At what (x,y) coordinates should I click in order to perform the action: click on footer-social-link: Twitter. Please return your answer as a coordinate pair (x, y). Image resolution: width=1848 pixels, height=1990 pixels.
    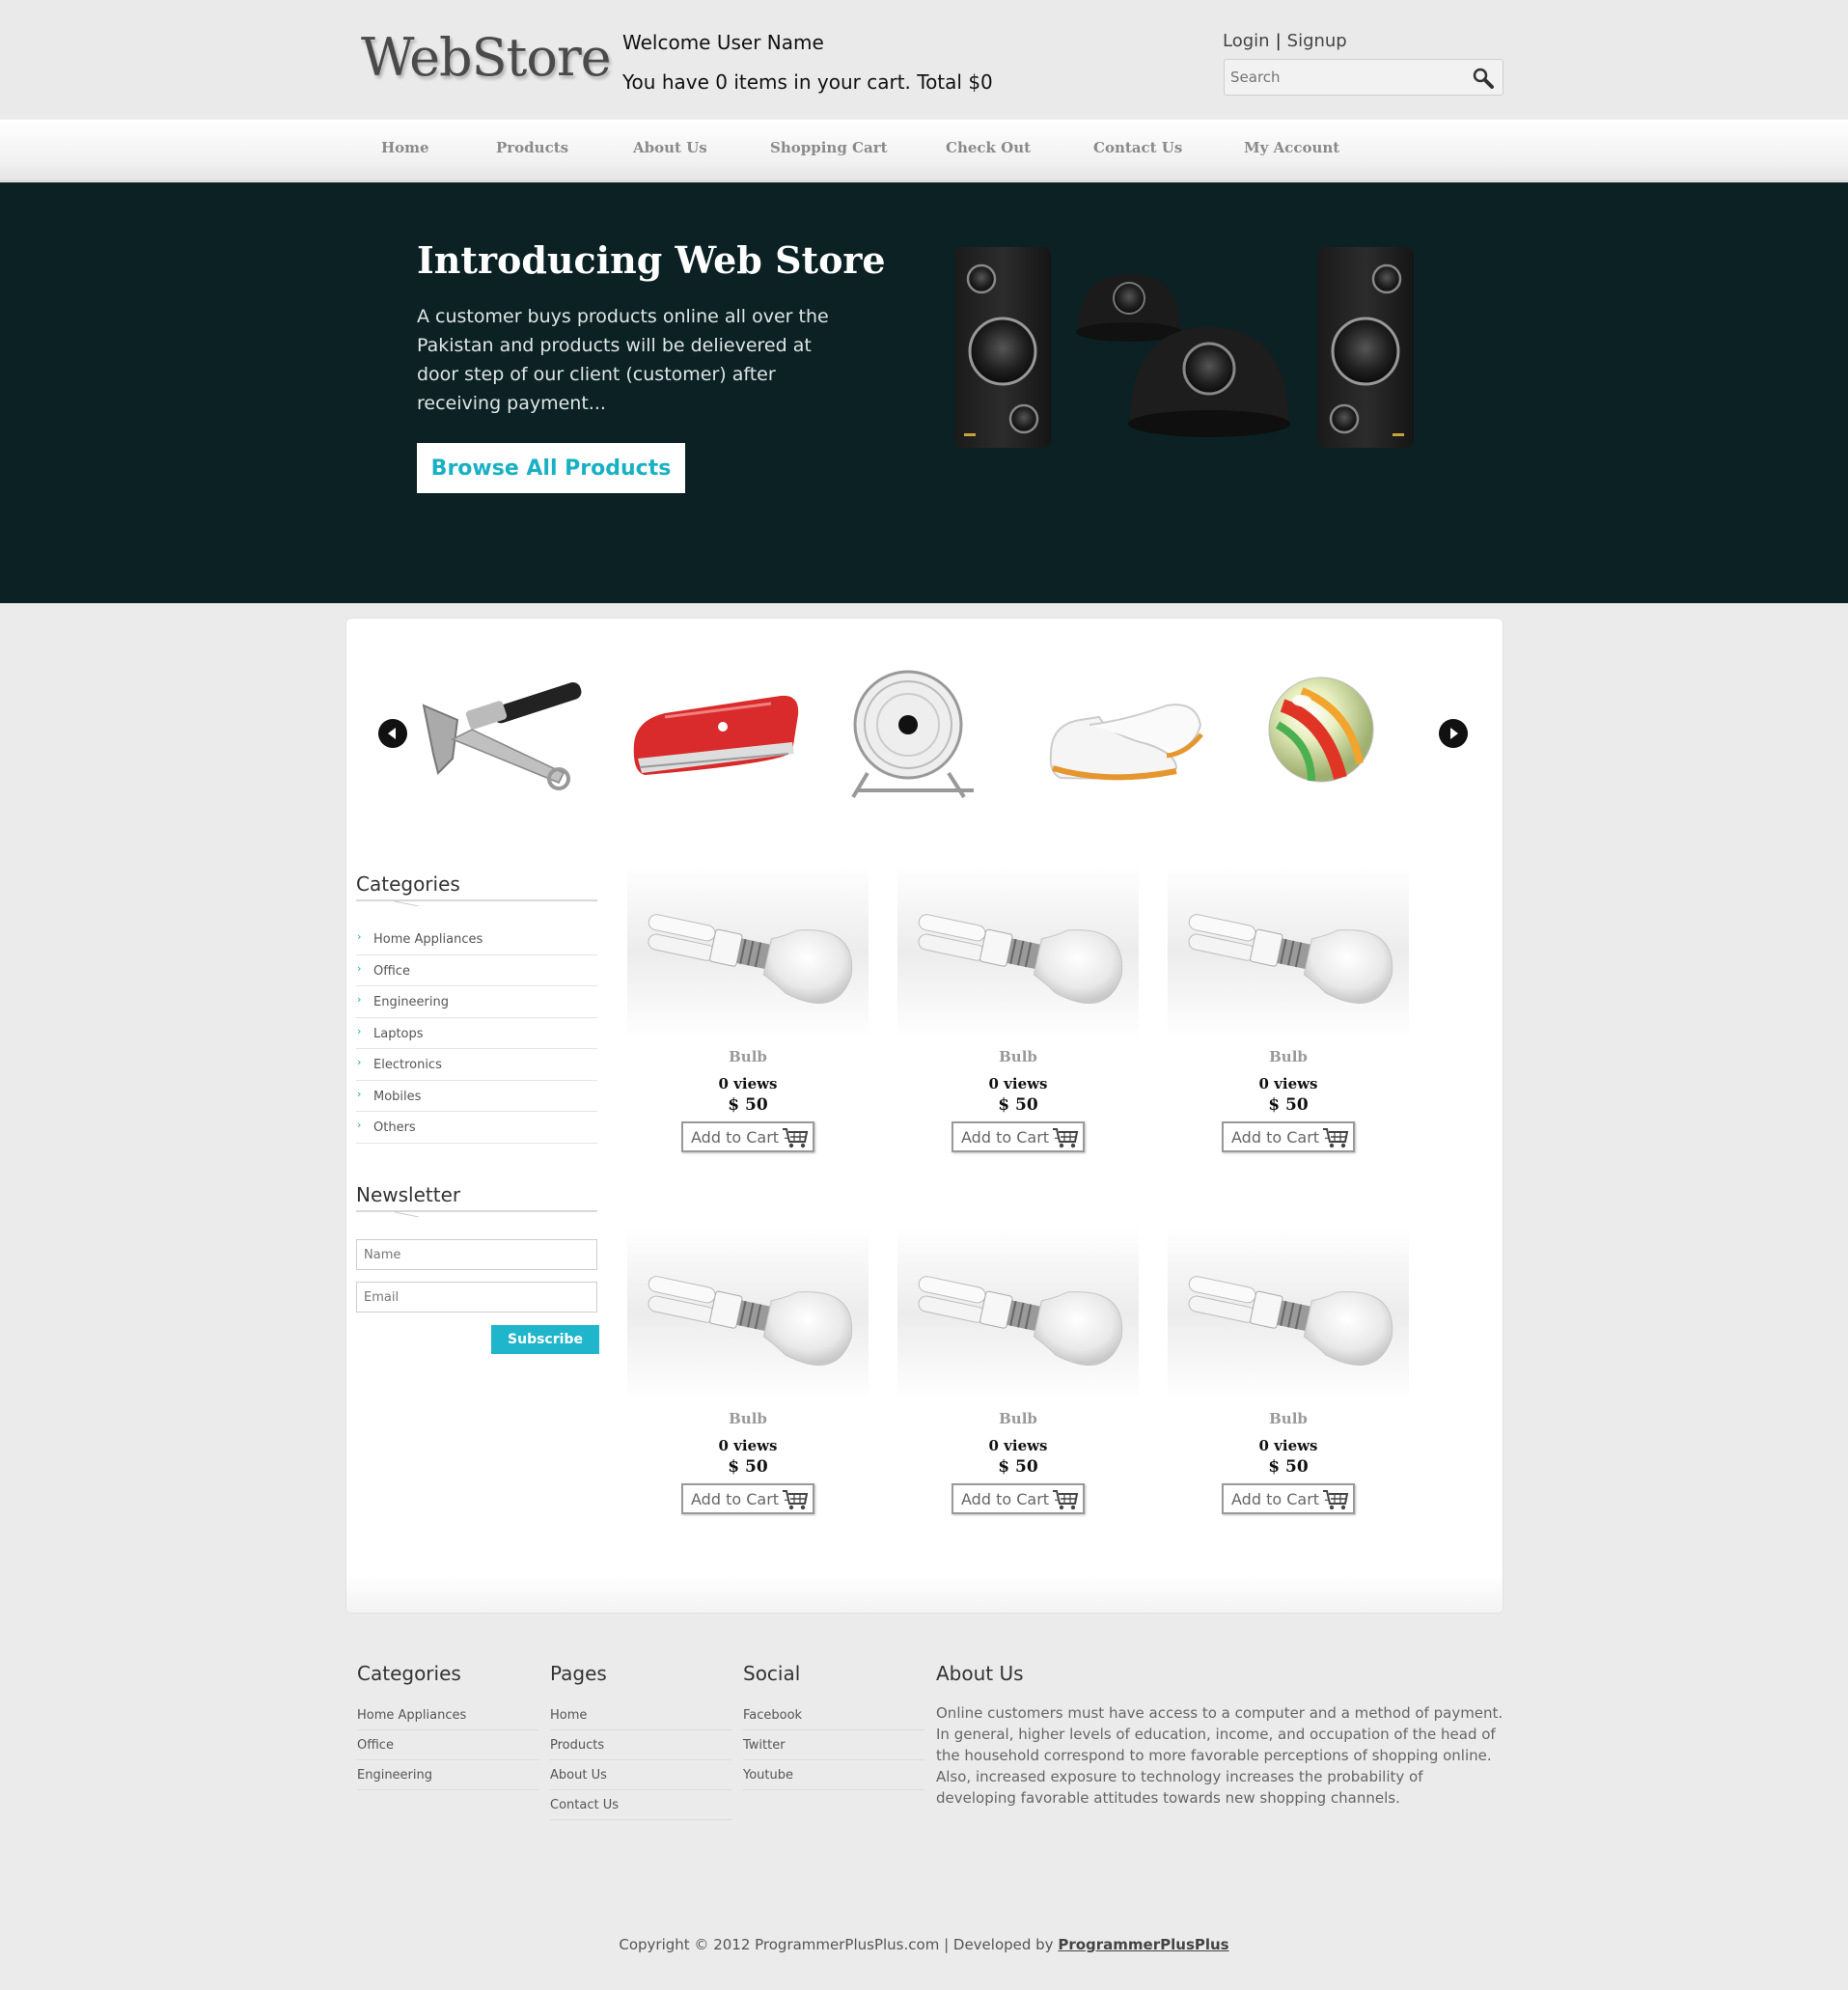
    Looking at the image, I should click on (833, 1745).